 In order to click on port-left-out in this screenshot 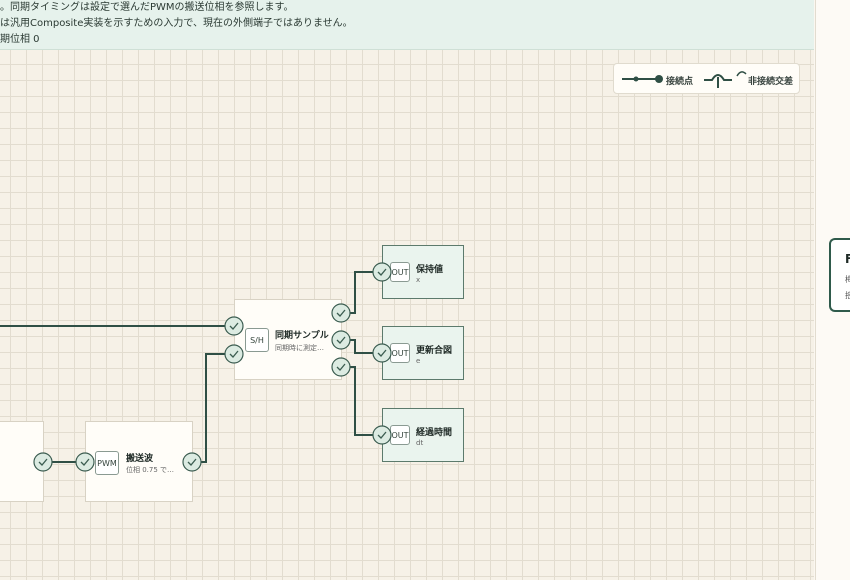, I will do `click(43, 462)`.